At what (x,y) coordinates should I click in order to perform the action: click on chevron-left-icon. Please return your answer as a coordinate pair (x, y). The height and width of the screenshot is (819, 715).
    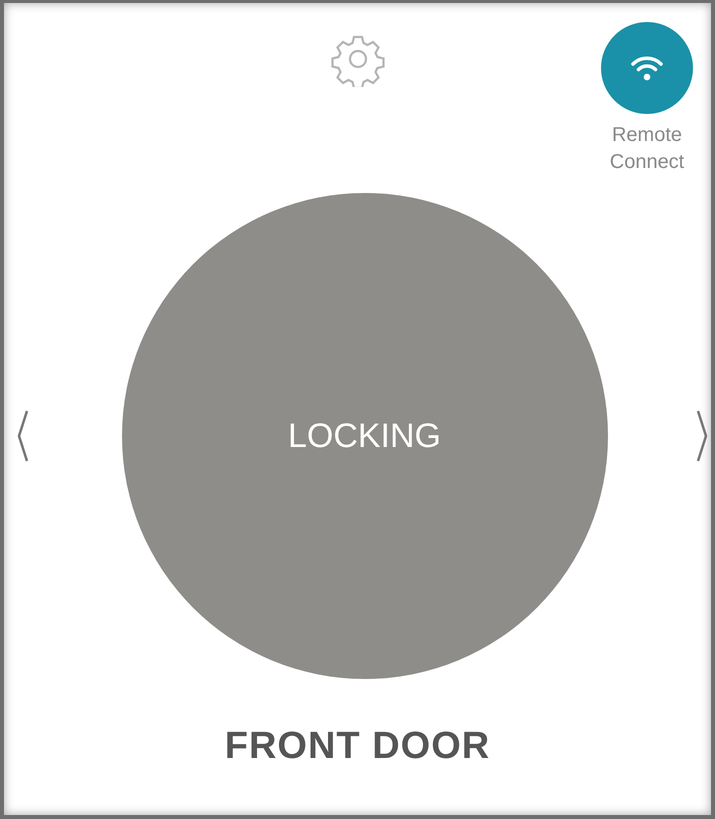
    Looking at the image, I should click on (23, 436).